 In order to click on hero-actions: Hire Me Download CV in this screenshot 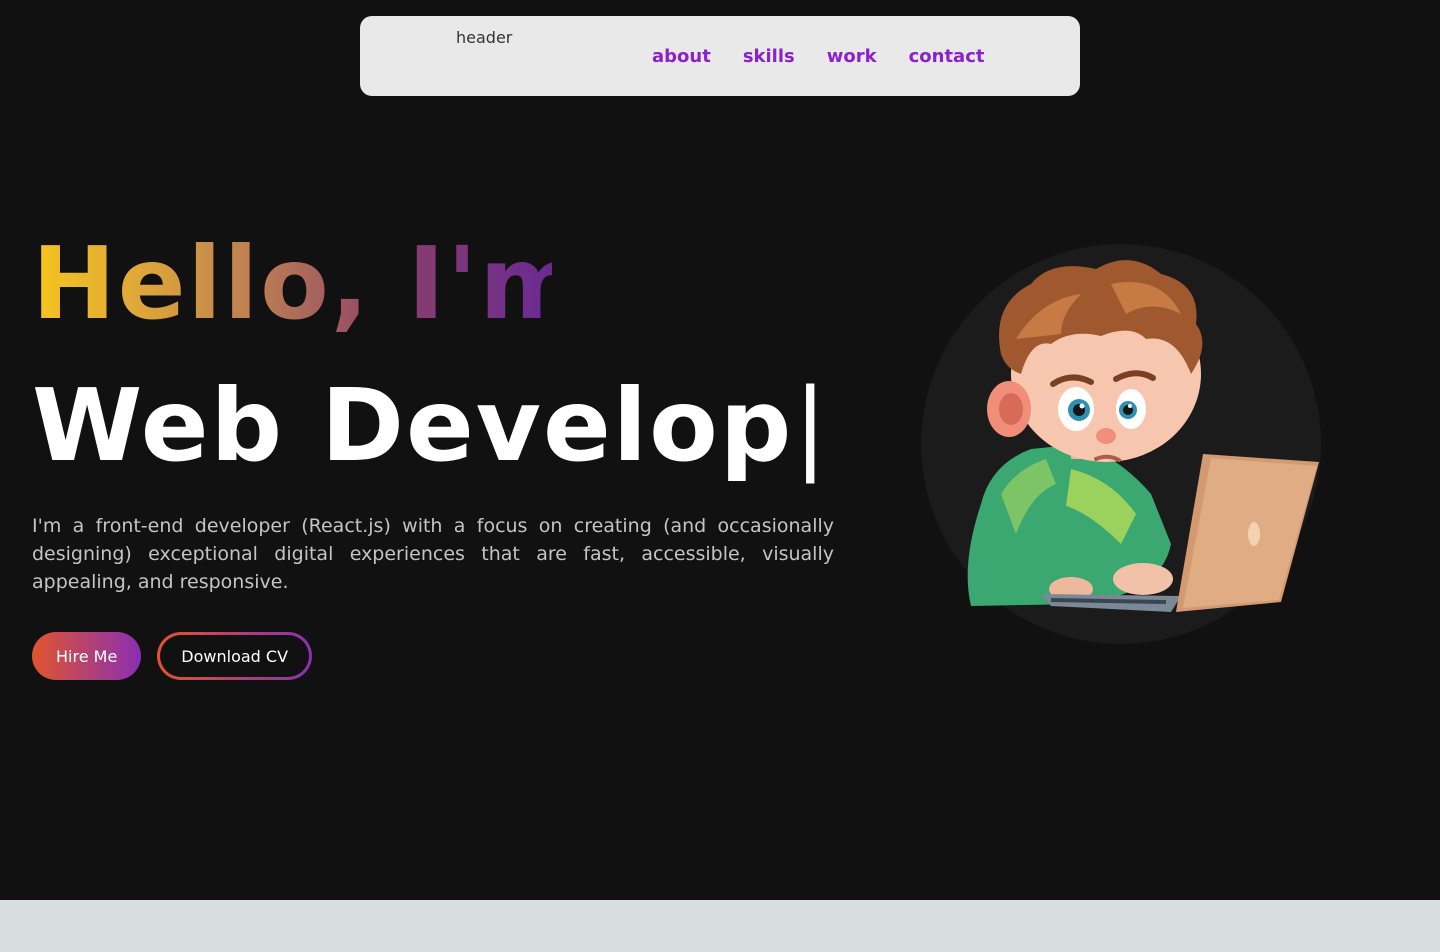, I will do `click(172, 656)`.